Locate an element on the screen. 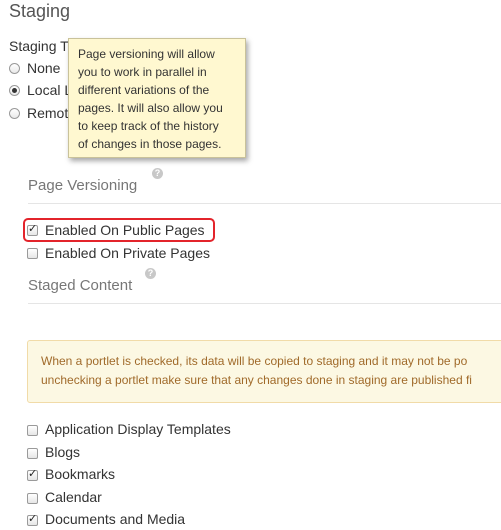 The height and width of the screenshot is (530, 501). portlet-checkbox-bookmarks is located at coordinates (32, 474).